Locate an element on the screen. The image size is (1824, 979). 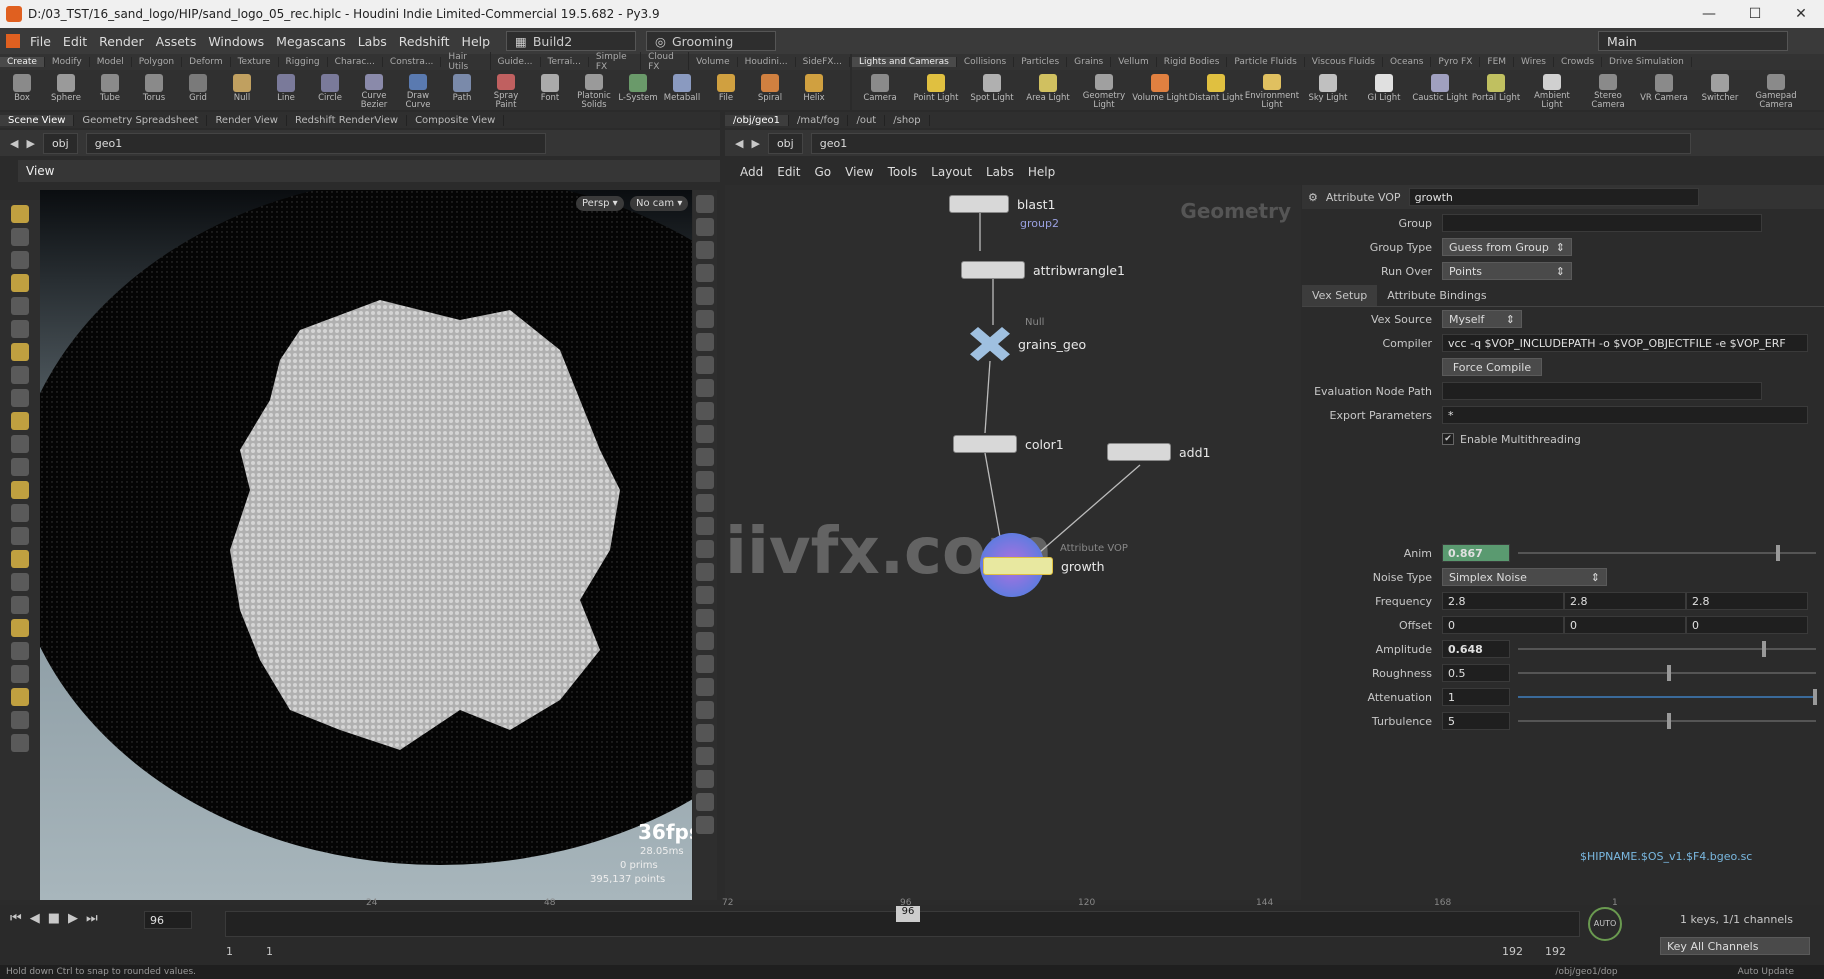
roughness-field: 0.5 is located at coordinates (1476, 673).